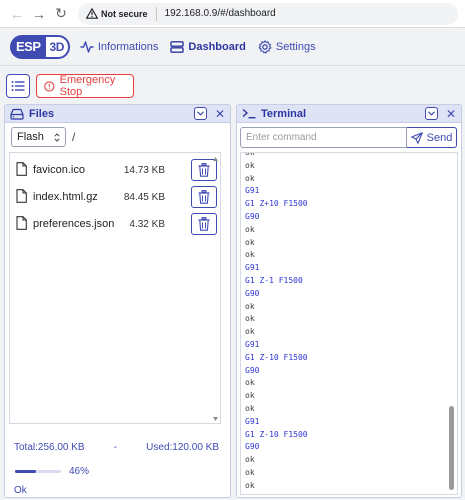 The width and height of the screenshot is (465, 500). I want to click on files-title: Files, so click(102, 114).